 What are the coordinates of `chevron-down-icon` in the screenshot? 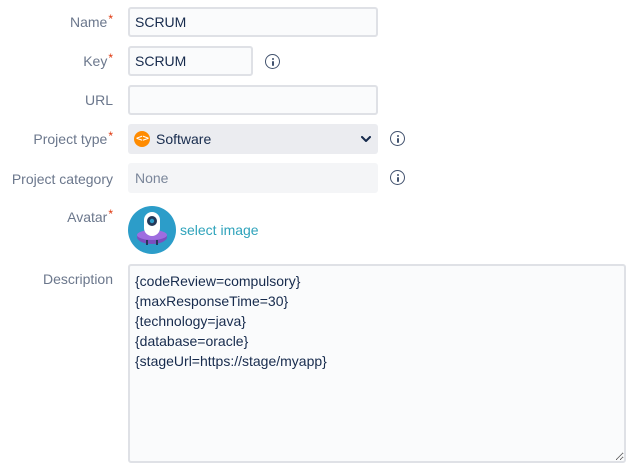 It's located at (366, 139).